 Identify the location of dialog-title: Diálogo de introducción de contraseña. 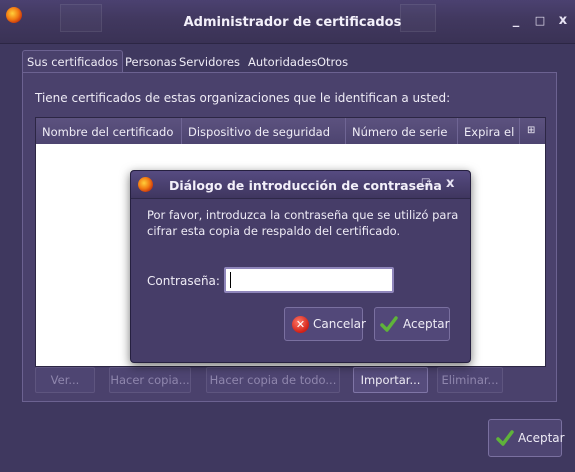
(305, 185).